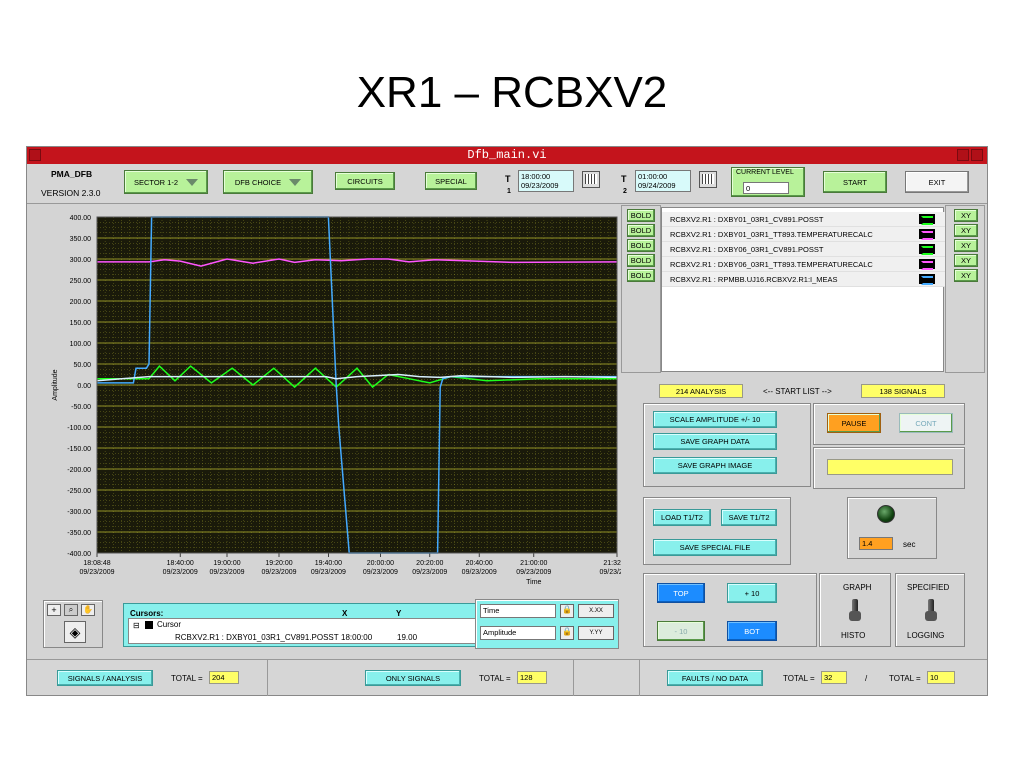 The width and height of the screenshot is (1024, 768). Describe the element at coordinates (747, 249) in the screenshot. I see `signal-name: RCBXV2.R1 : DXBY06_03R1_CV891.POSST` at that location.